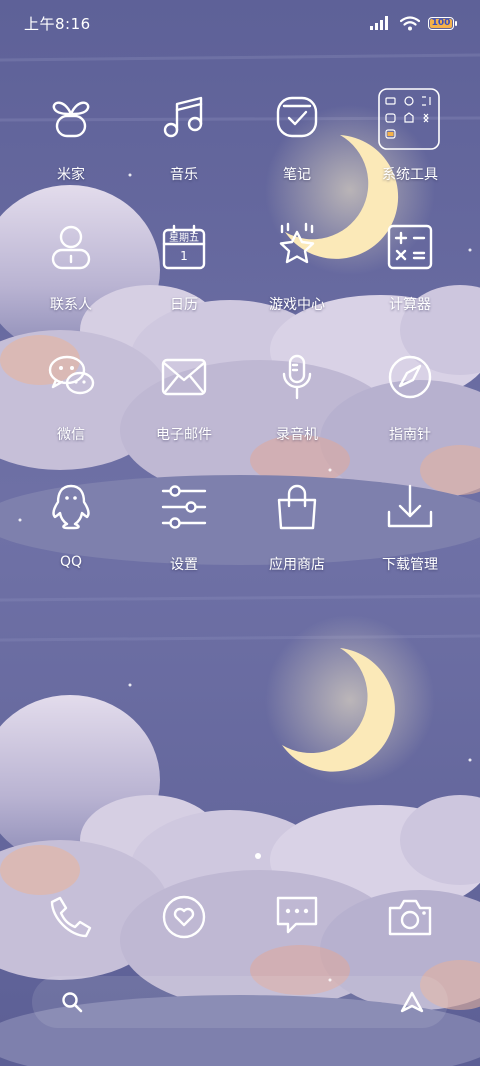 The width and height of the screenshot is (480, 1066). What do you see at coordinates (184, 435) in the screenshot?
I see `app-label: 电子邮件` at bounding box center [184, 435].